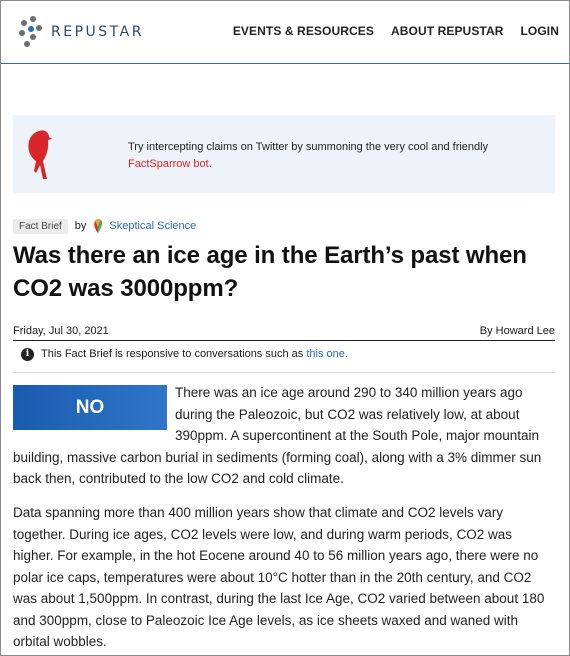 The width and height of the screenshot is (570, 656). I want to click on this-one-link: this one, so click(325, 354).